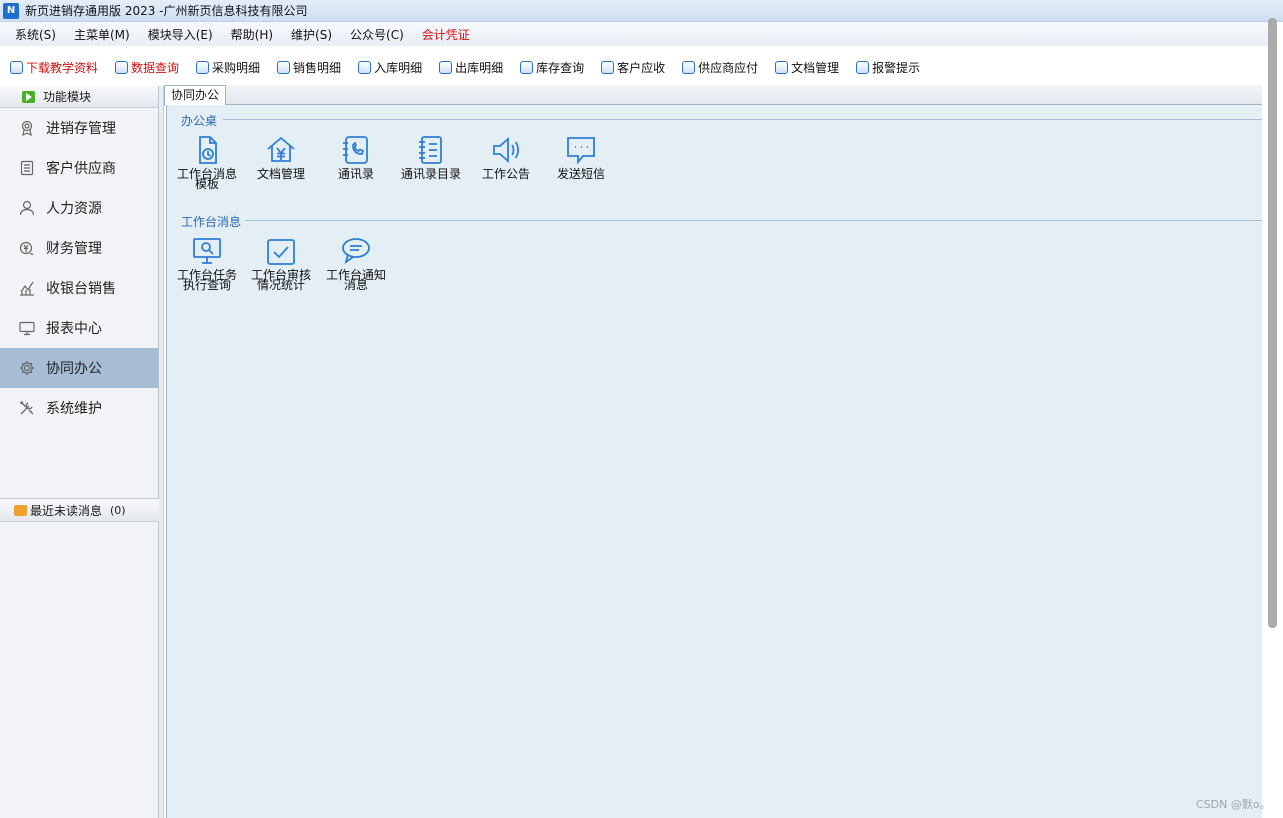  I want to click on sidebar-item-label: 收银台销售, so click(81, 289).